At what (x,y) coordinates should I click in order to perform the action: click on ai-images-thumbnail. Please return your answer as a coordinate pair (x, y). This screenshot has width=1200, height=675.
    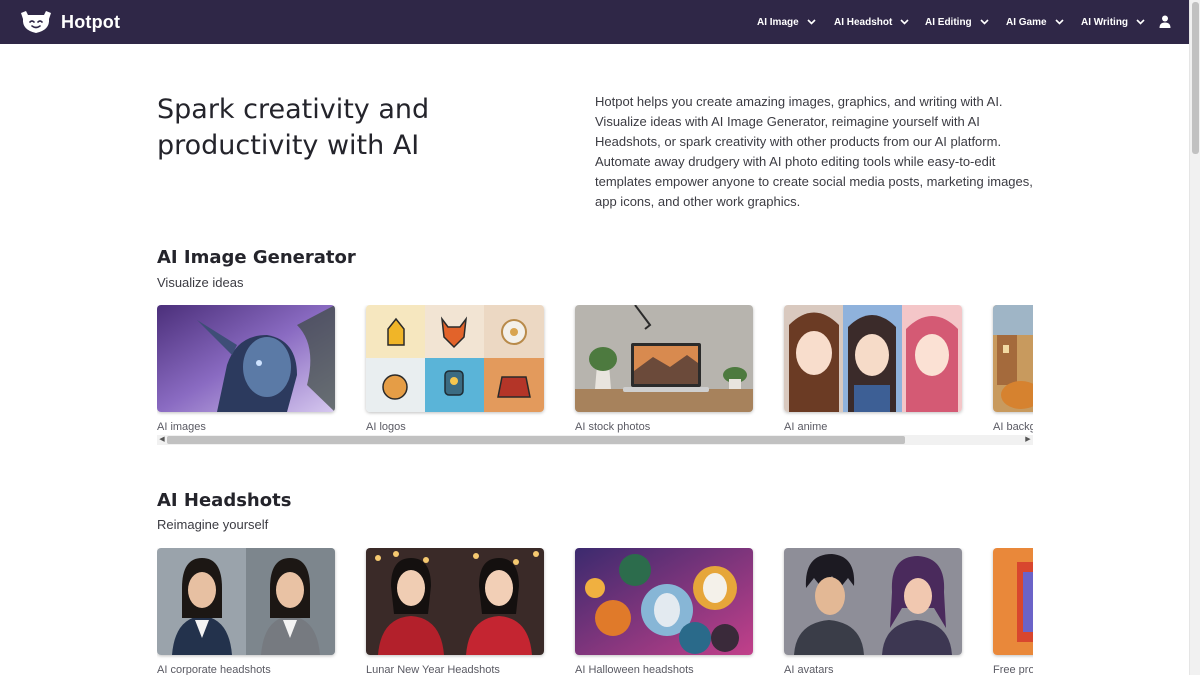
    Looking at the image, I should click on (246, 358).